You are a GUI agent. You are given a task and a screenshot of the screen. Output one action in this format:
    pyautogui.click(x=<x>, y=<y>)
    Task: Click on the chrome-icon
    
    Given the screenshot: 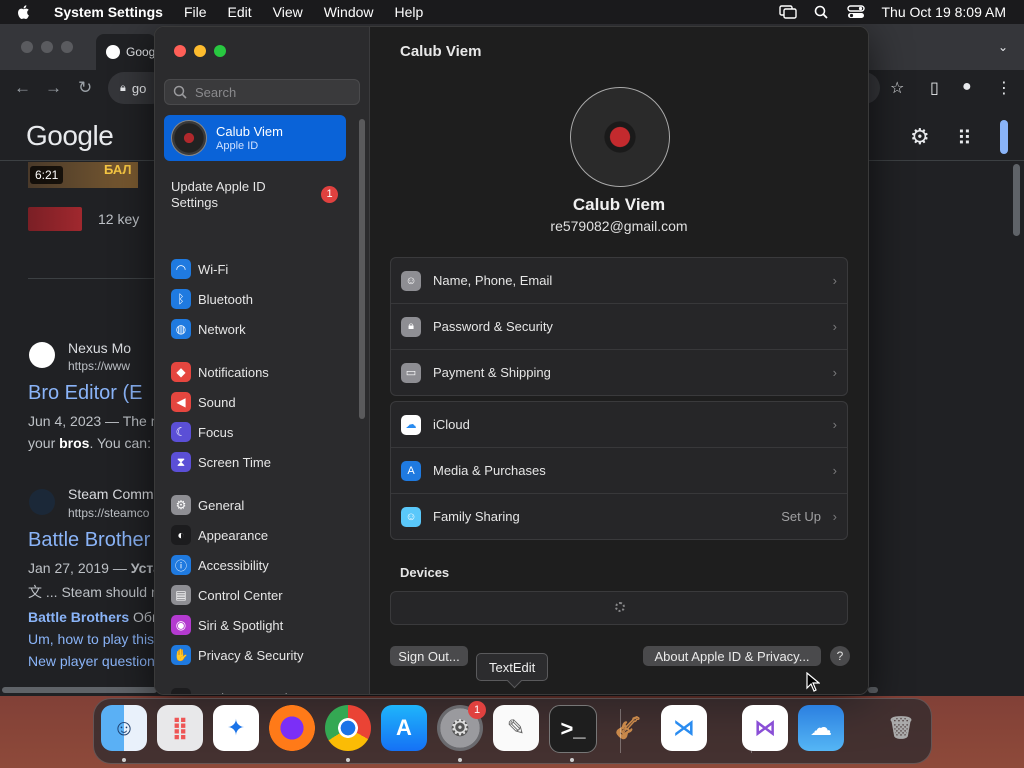 What is the action you would take?
    pyautogui.click(x=348, y=728)
    